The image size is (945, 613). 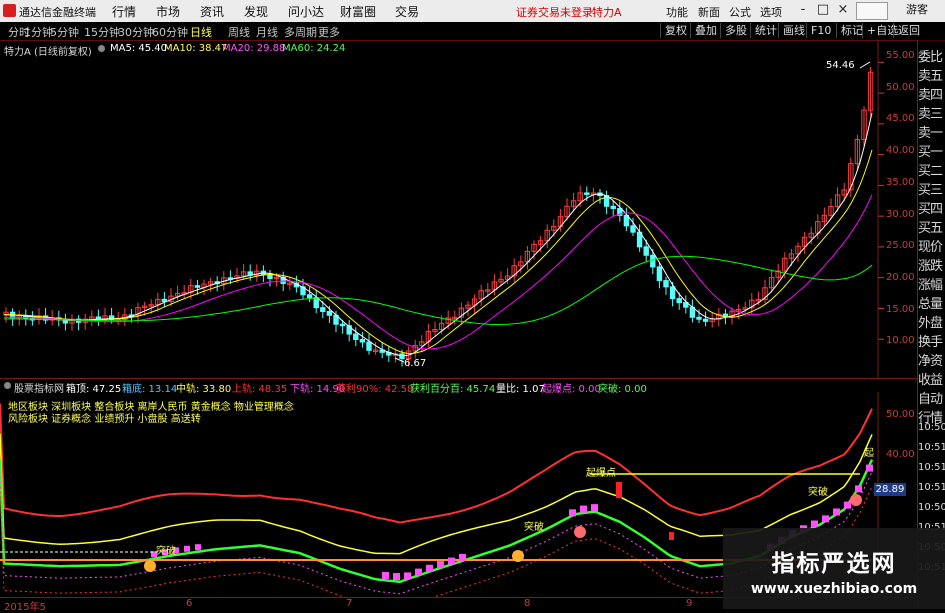 What do you see at coordinates (931, 340) in the screenshot?
I see `side-item-15: 换手` at bounding box center [931, 340].